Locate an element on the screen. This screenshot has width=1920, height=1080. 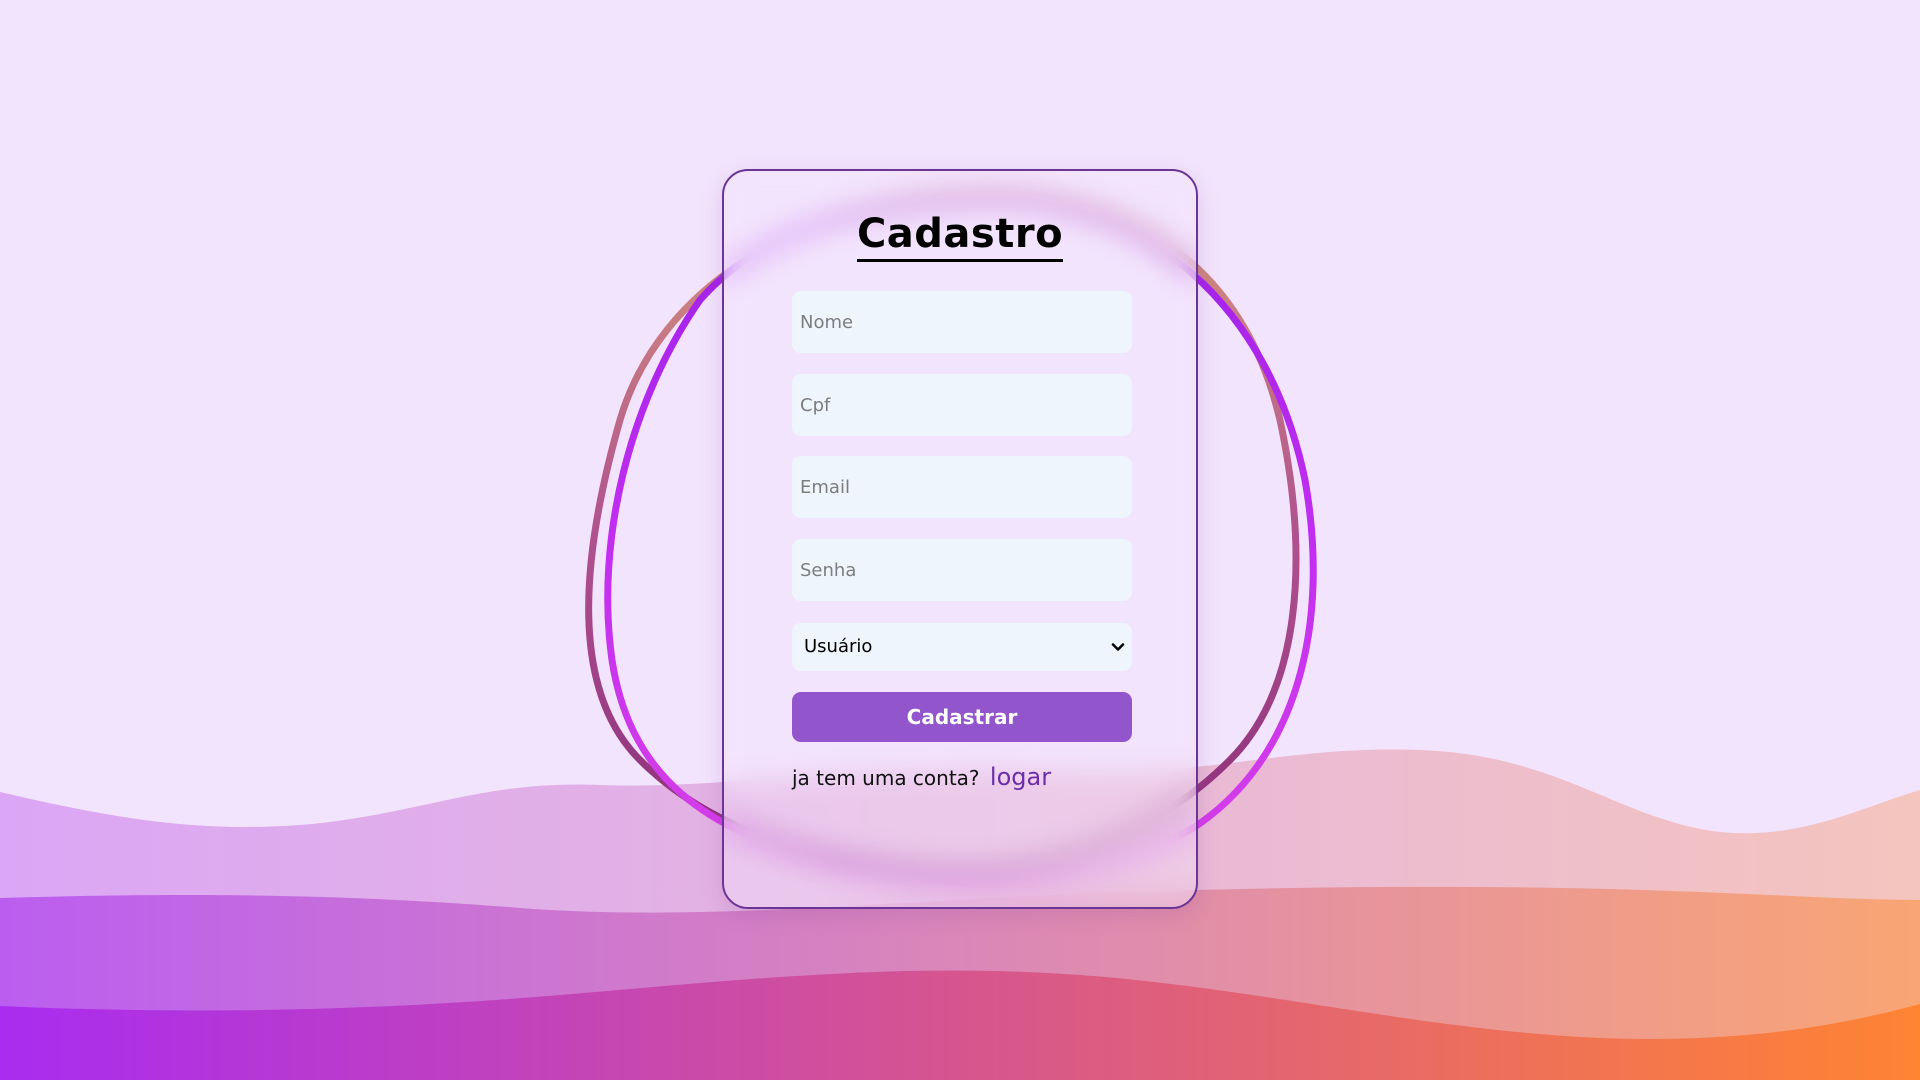
login-link: logar is located at coordinates (1020, 777).